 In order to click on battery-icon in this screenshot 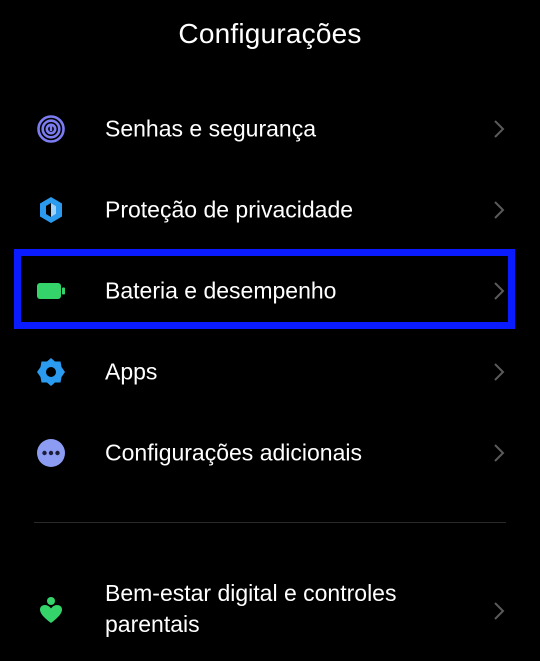, I will do `click(51, 291)`.